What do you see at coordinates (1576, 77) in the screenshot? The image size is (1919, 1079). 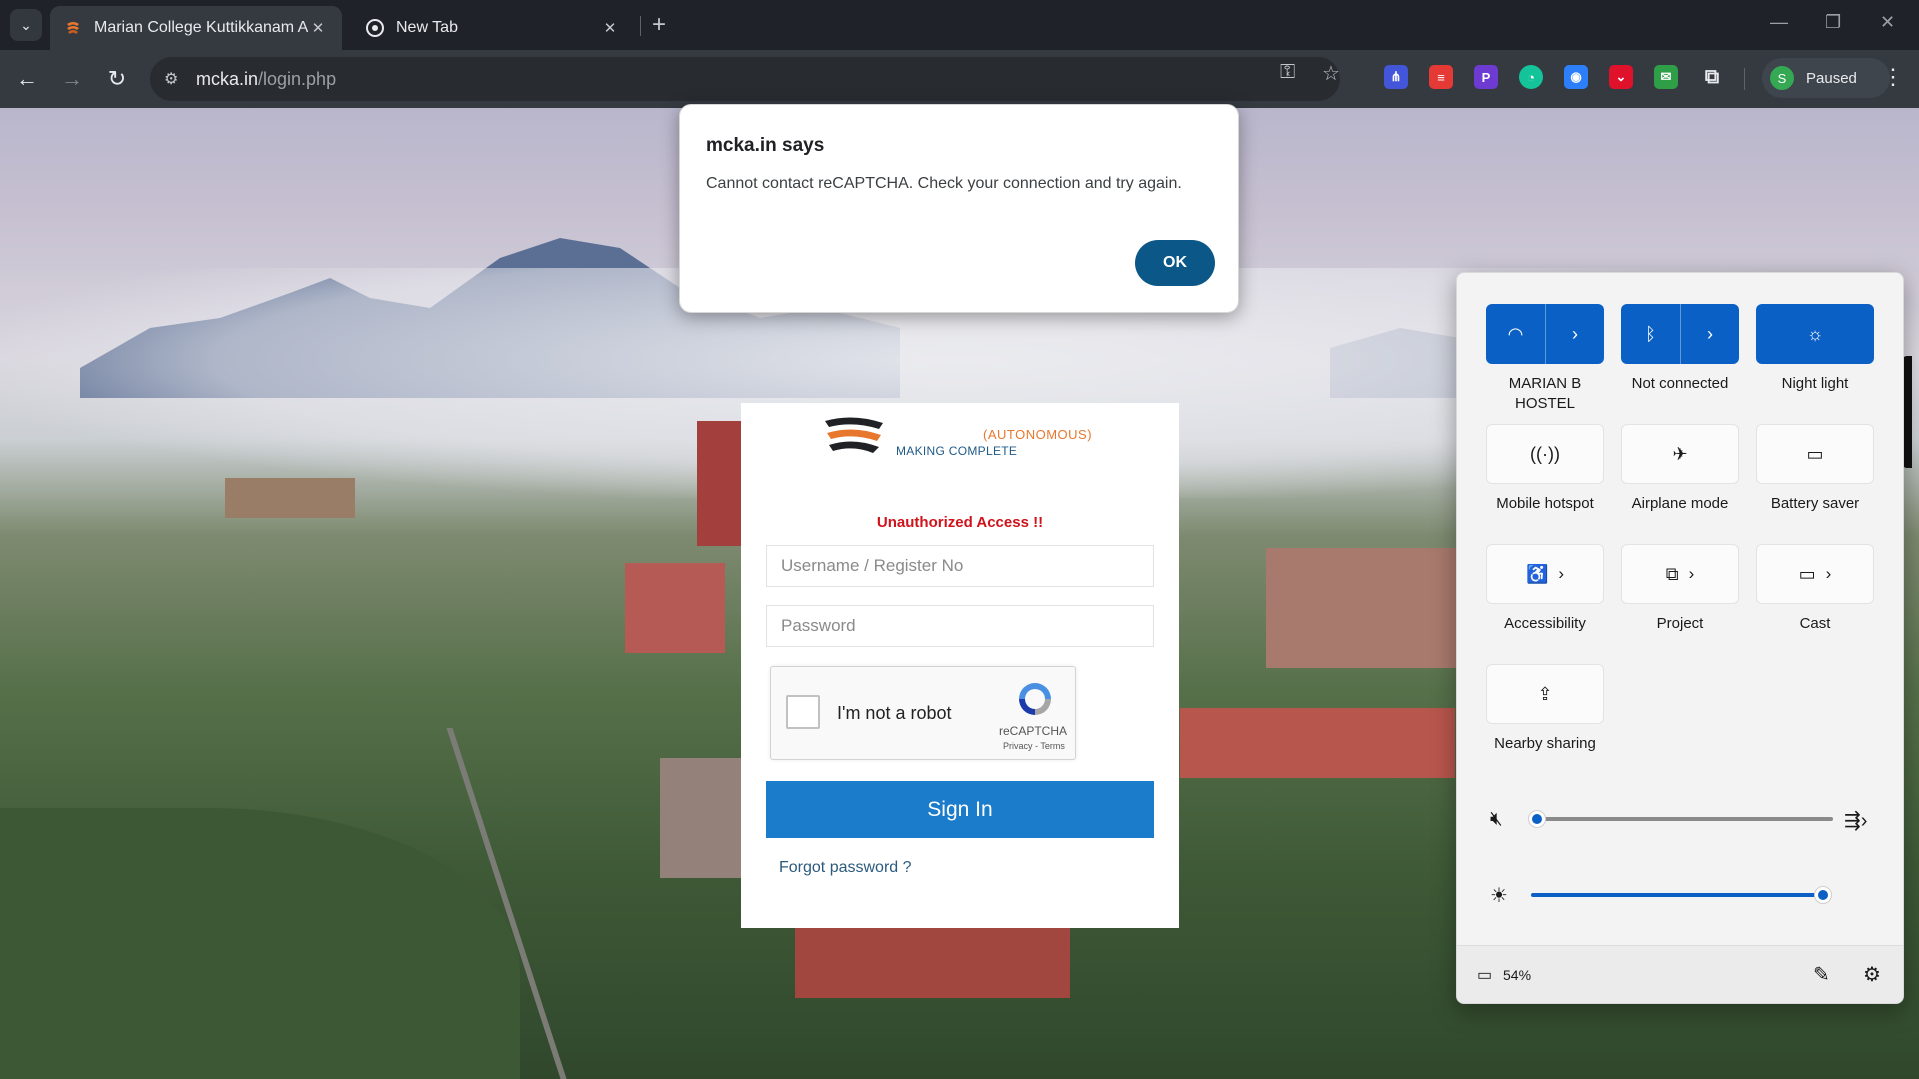 I see `extension-screen-recorder-icon: ◉` at bounding box center [1576, 77].